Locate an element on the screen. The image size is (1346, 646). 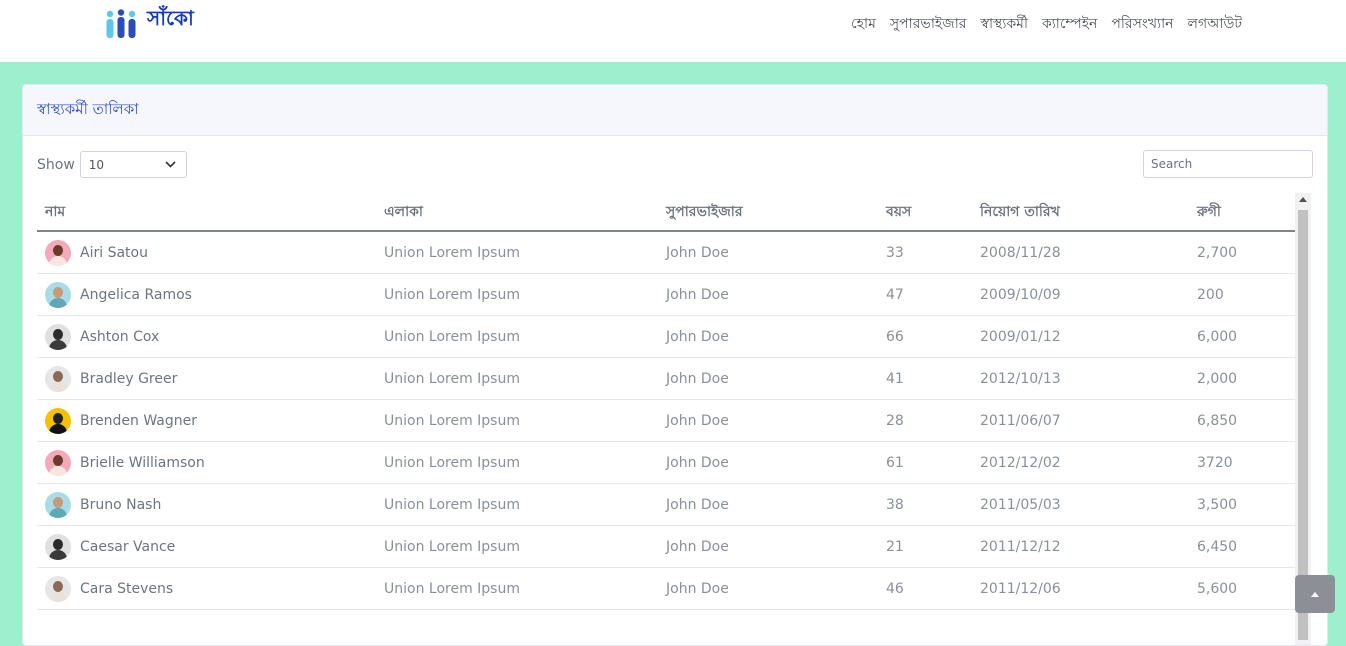
cell-name: Brenden Wagner is located at coordinates (206, 420).